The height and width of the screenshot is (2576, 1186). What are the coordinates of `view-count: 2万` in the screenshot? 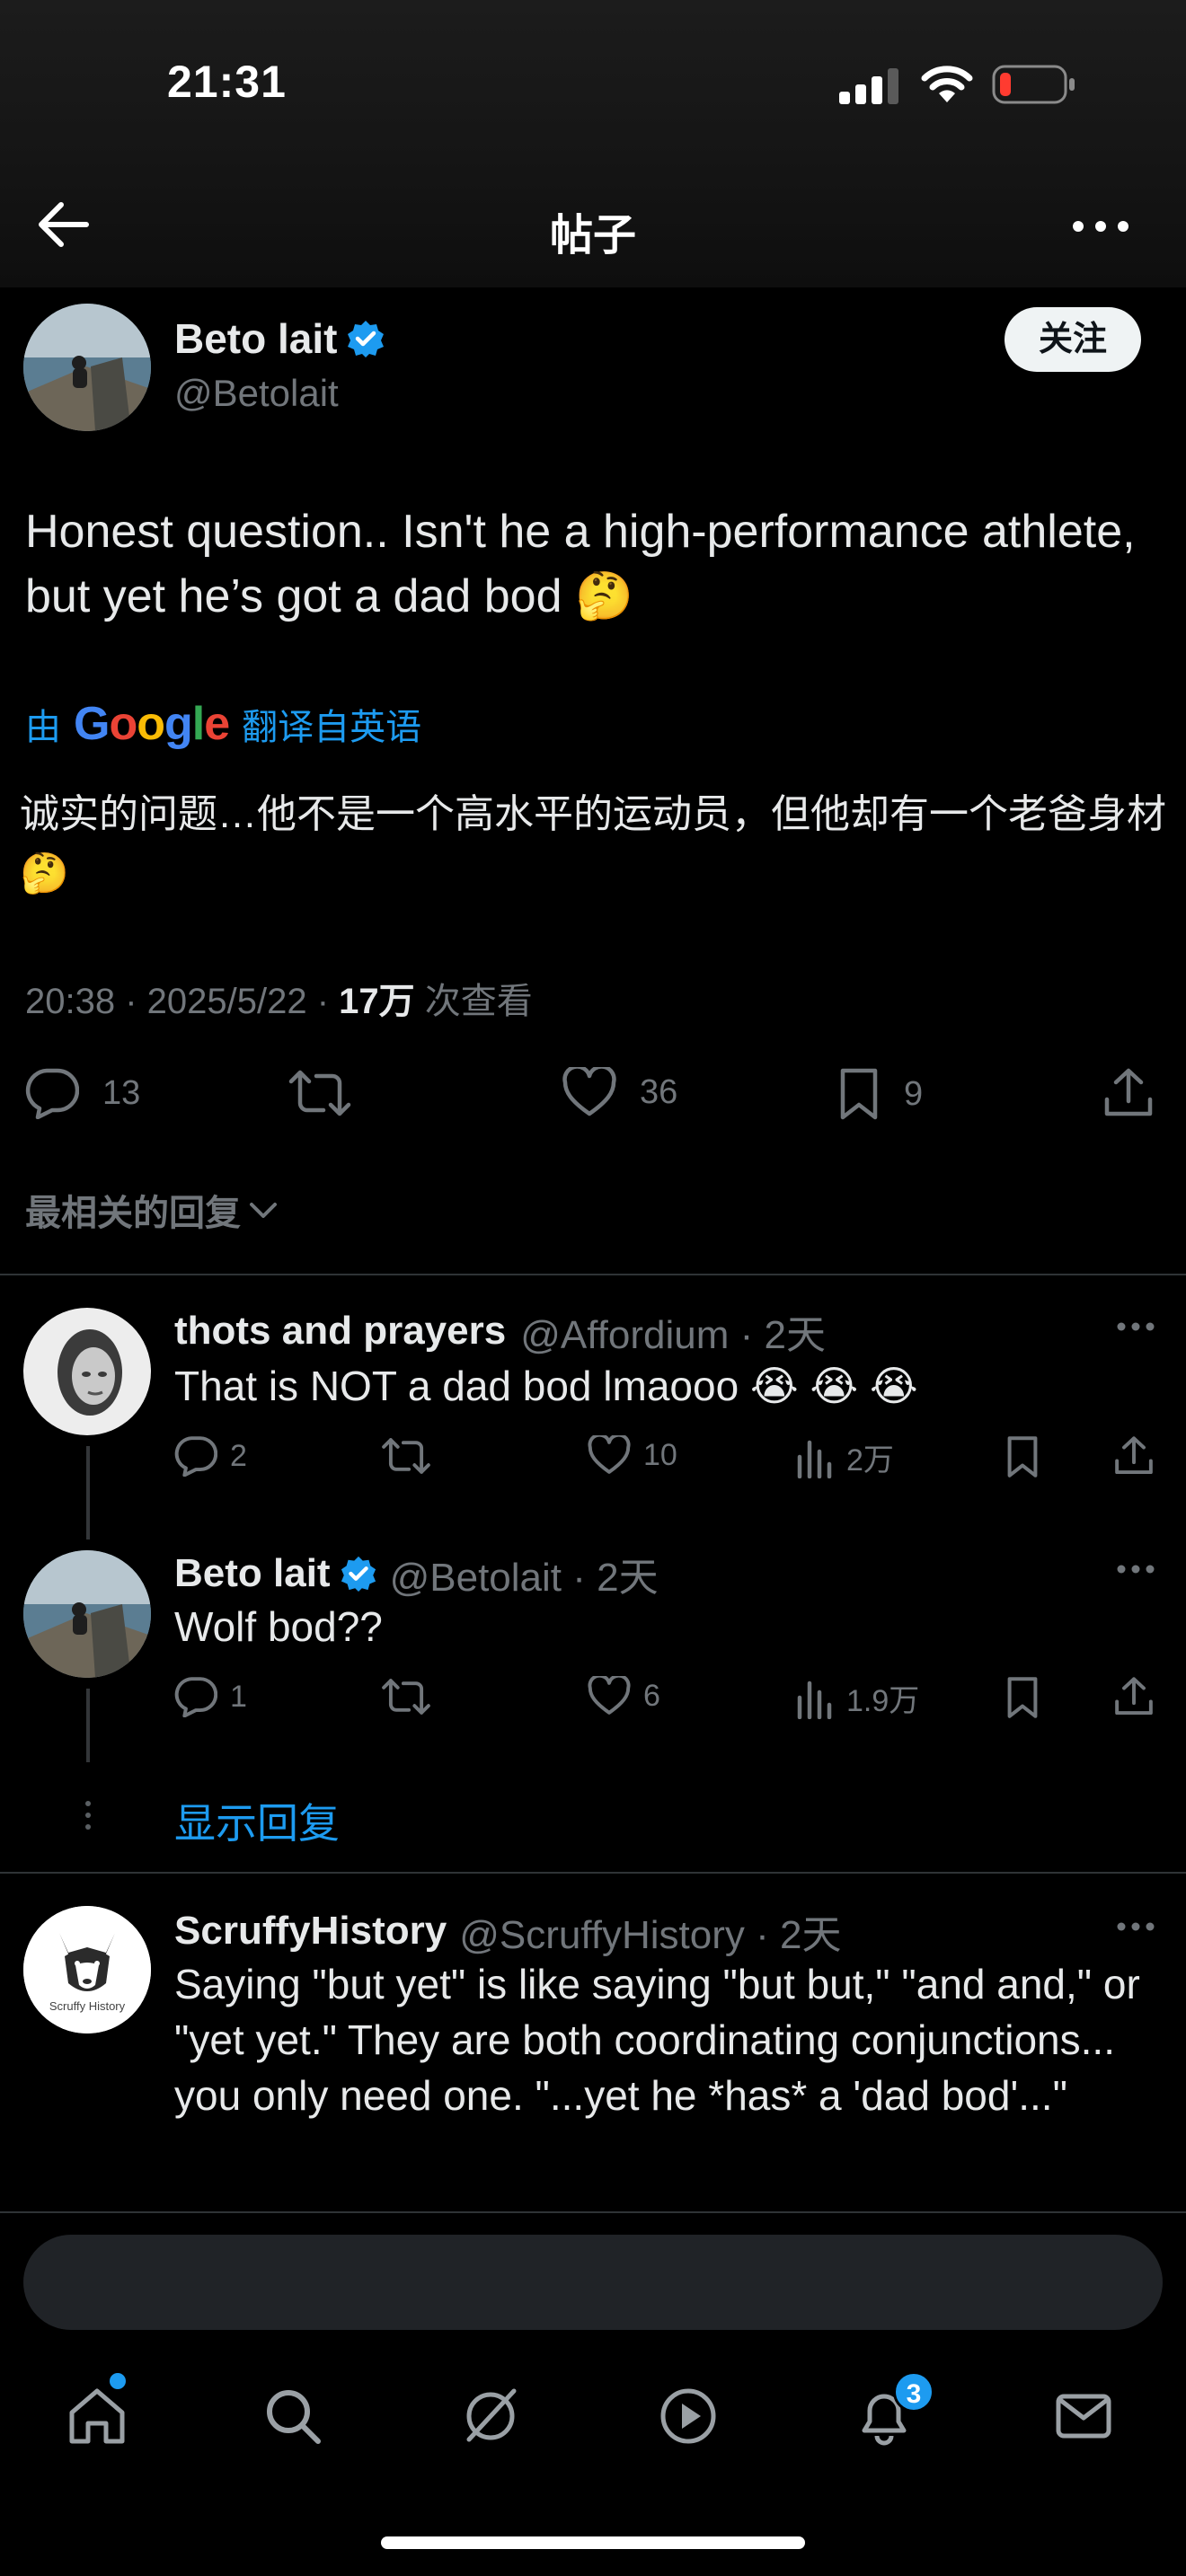 It's located at (870, 1460).